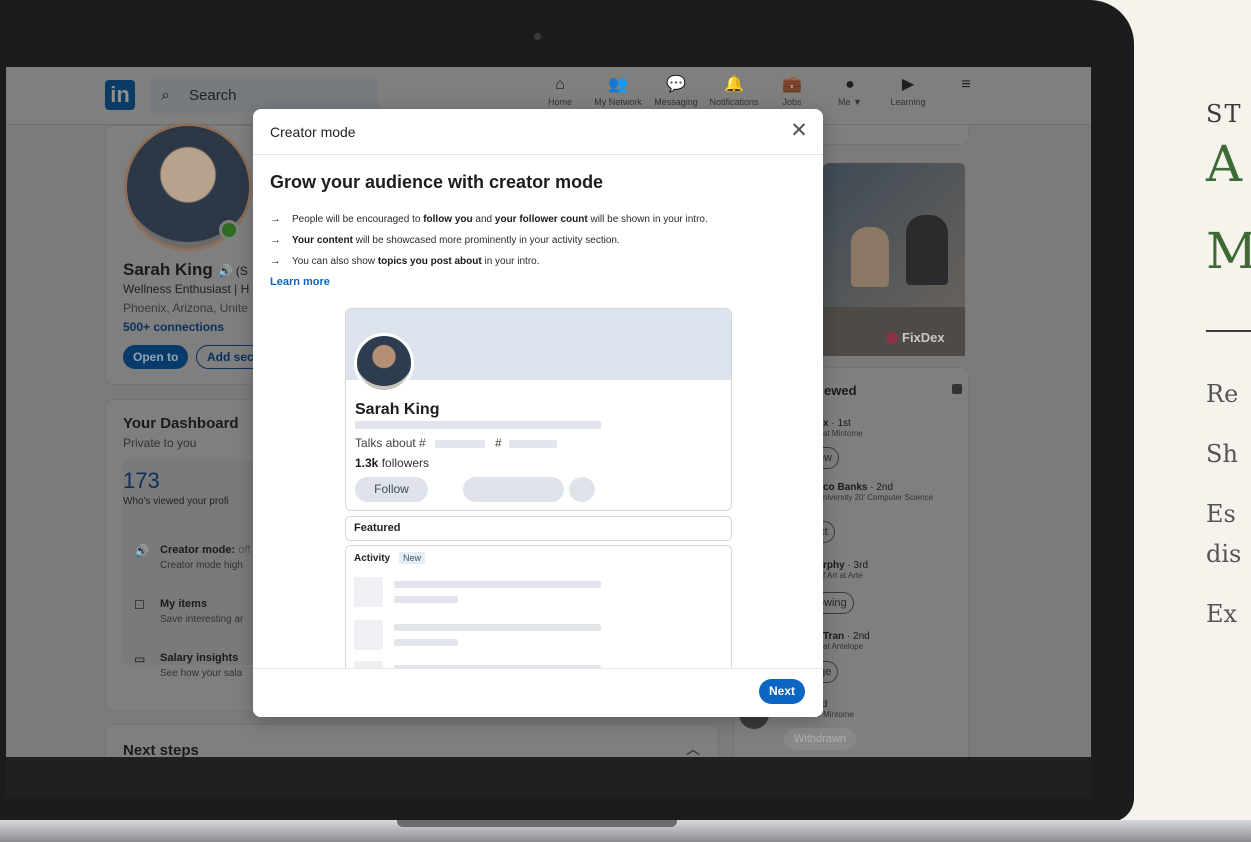  What do you see at coordinates (843, 433) in the screenshot?
I see `viewed-person-1-role: at Mintome` at bounding box center [843, 433].